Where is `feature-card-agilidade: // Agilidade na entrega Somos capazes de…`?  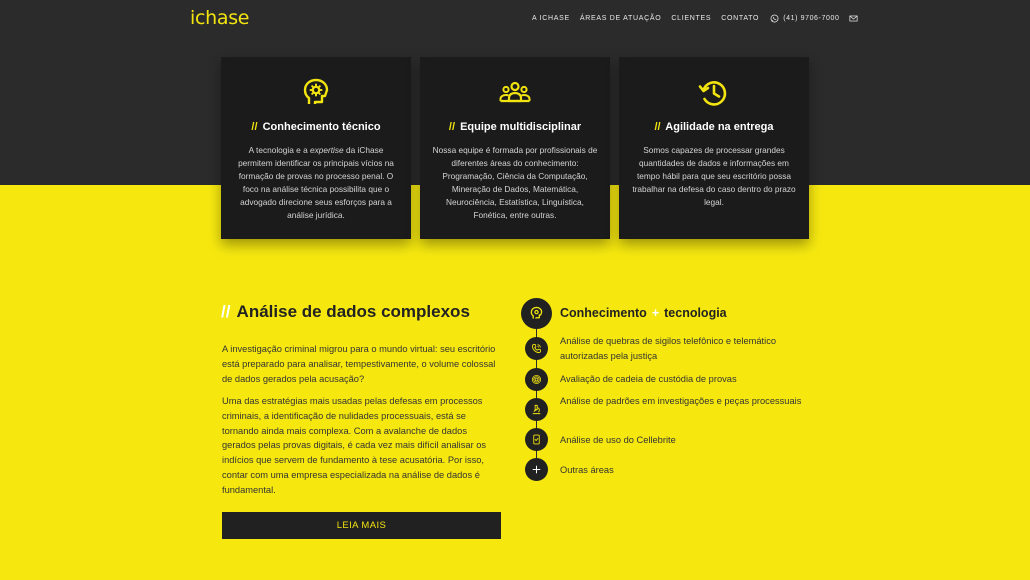
feature-card-agilidade: // Agilidade na entrega Somos capazes de… is located at coordinates (714, 148).